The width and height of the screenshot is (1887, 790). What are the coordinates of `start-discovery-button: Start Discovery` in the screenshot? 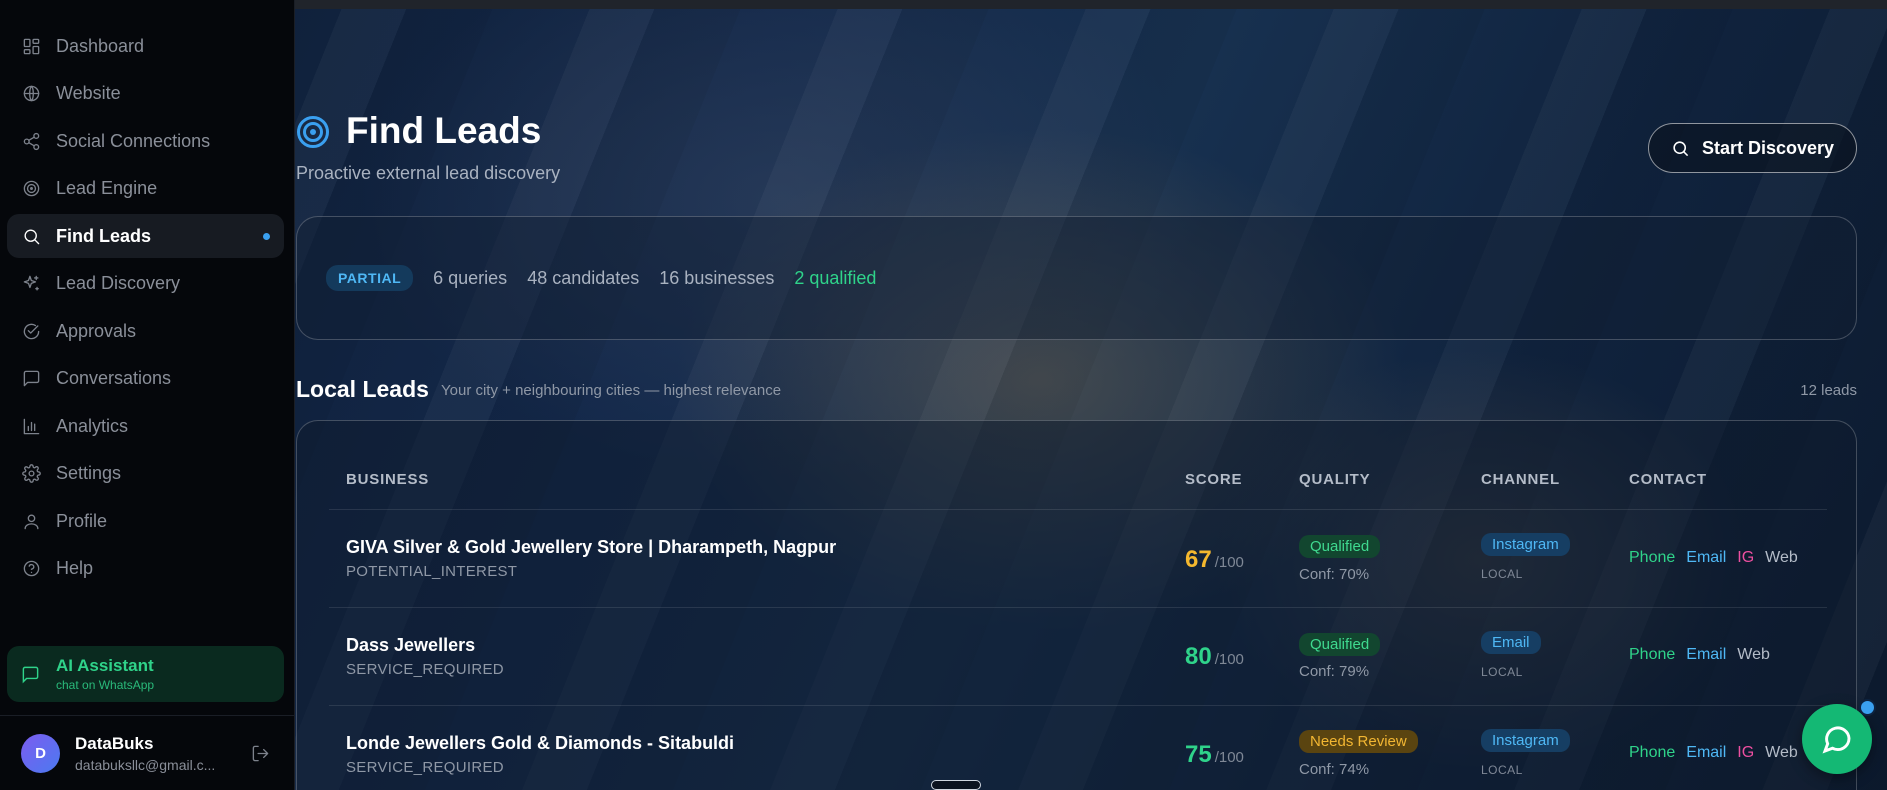 It's located at (1752, 148).